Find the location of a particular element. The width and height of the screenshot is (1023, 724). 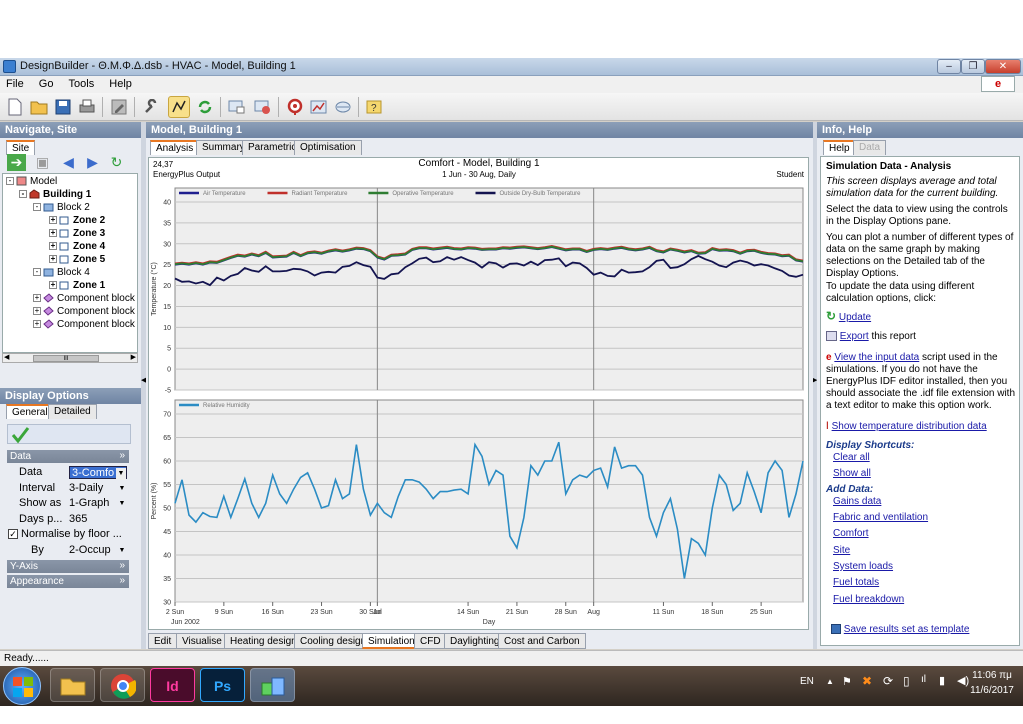

tab-cfd: CFD is located at coordinates (430, 641).